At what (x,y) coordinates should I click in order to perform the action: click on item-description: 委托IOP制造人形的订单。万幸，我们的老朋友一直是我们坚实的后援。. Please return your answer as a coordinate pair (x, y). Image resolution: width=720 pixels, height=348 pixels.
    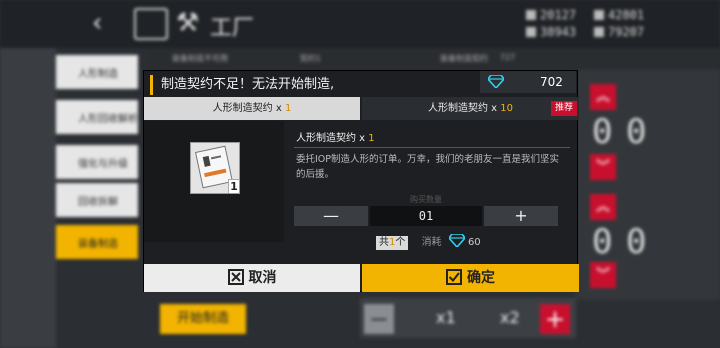
    Looking at the image, I should click on (428, 167).